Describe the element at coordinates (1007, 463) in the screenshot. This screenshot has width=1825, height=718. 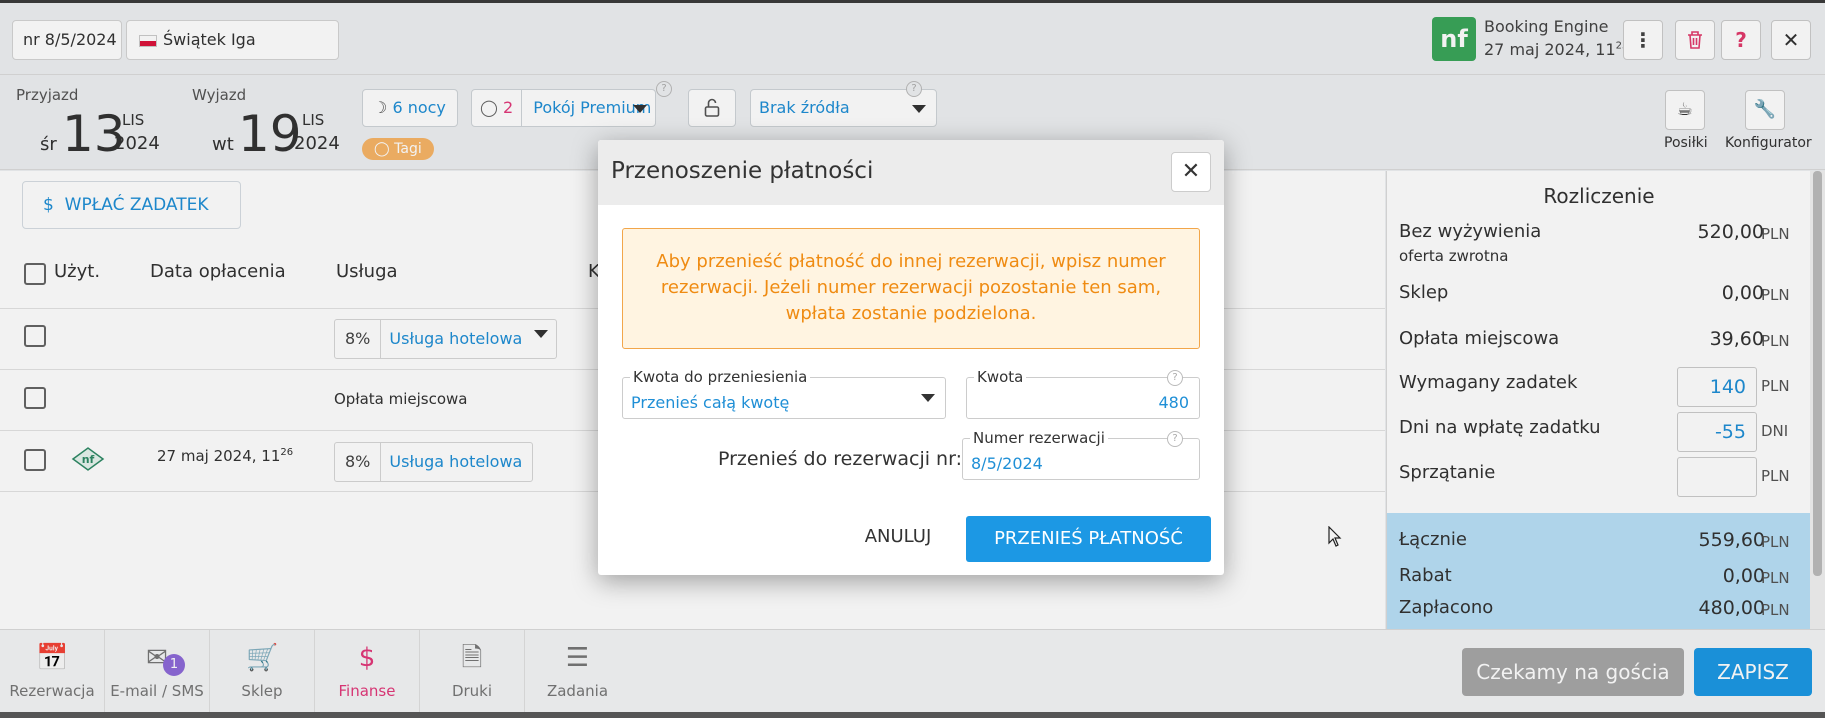
I see `reservation-number-value: 8/5/2024` at that location.